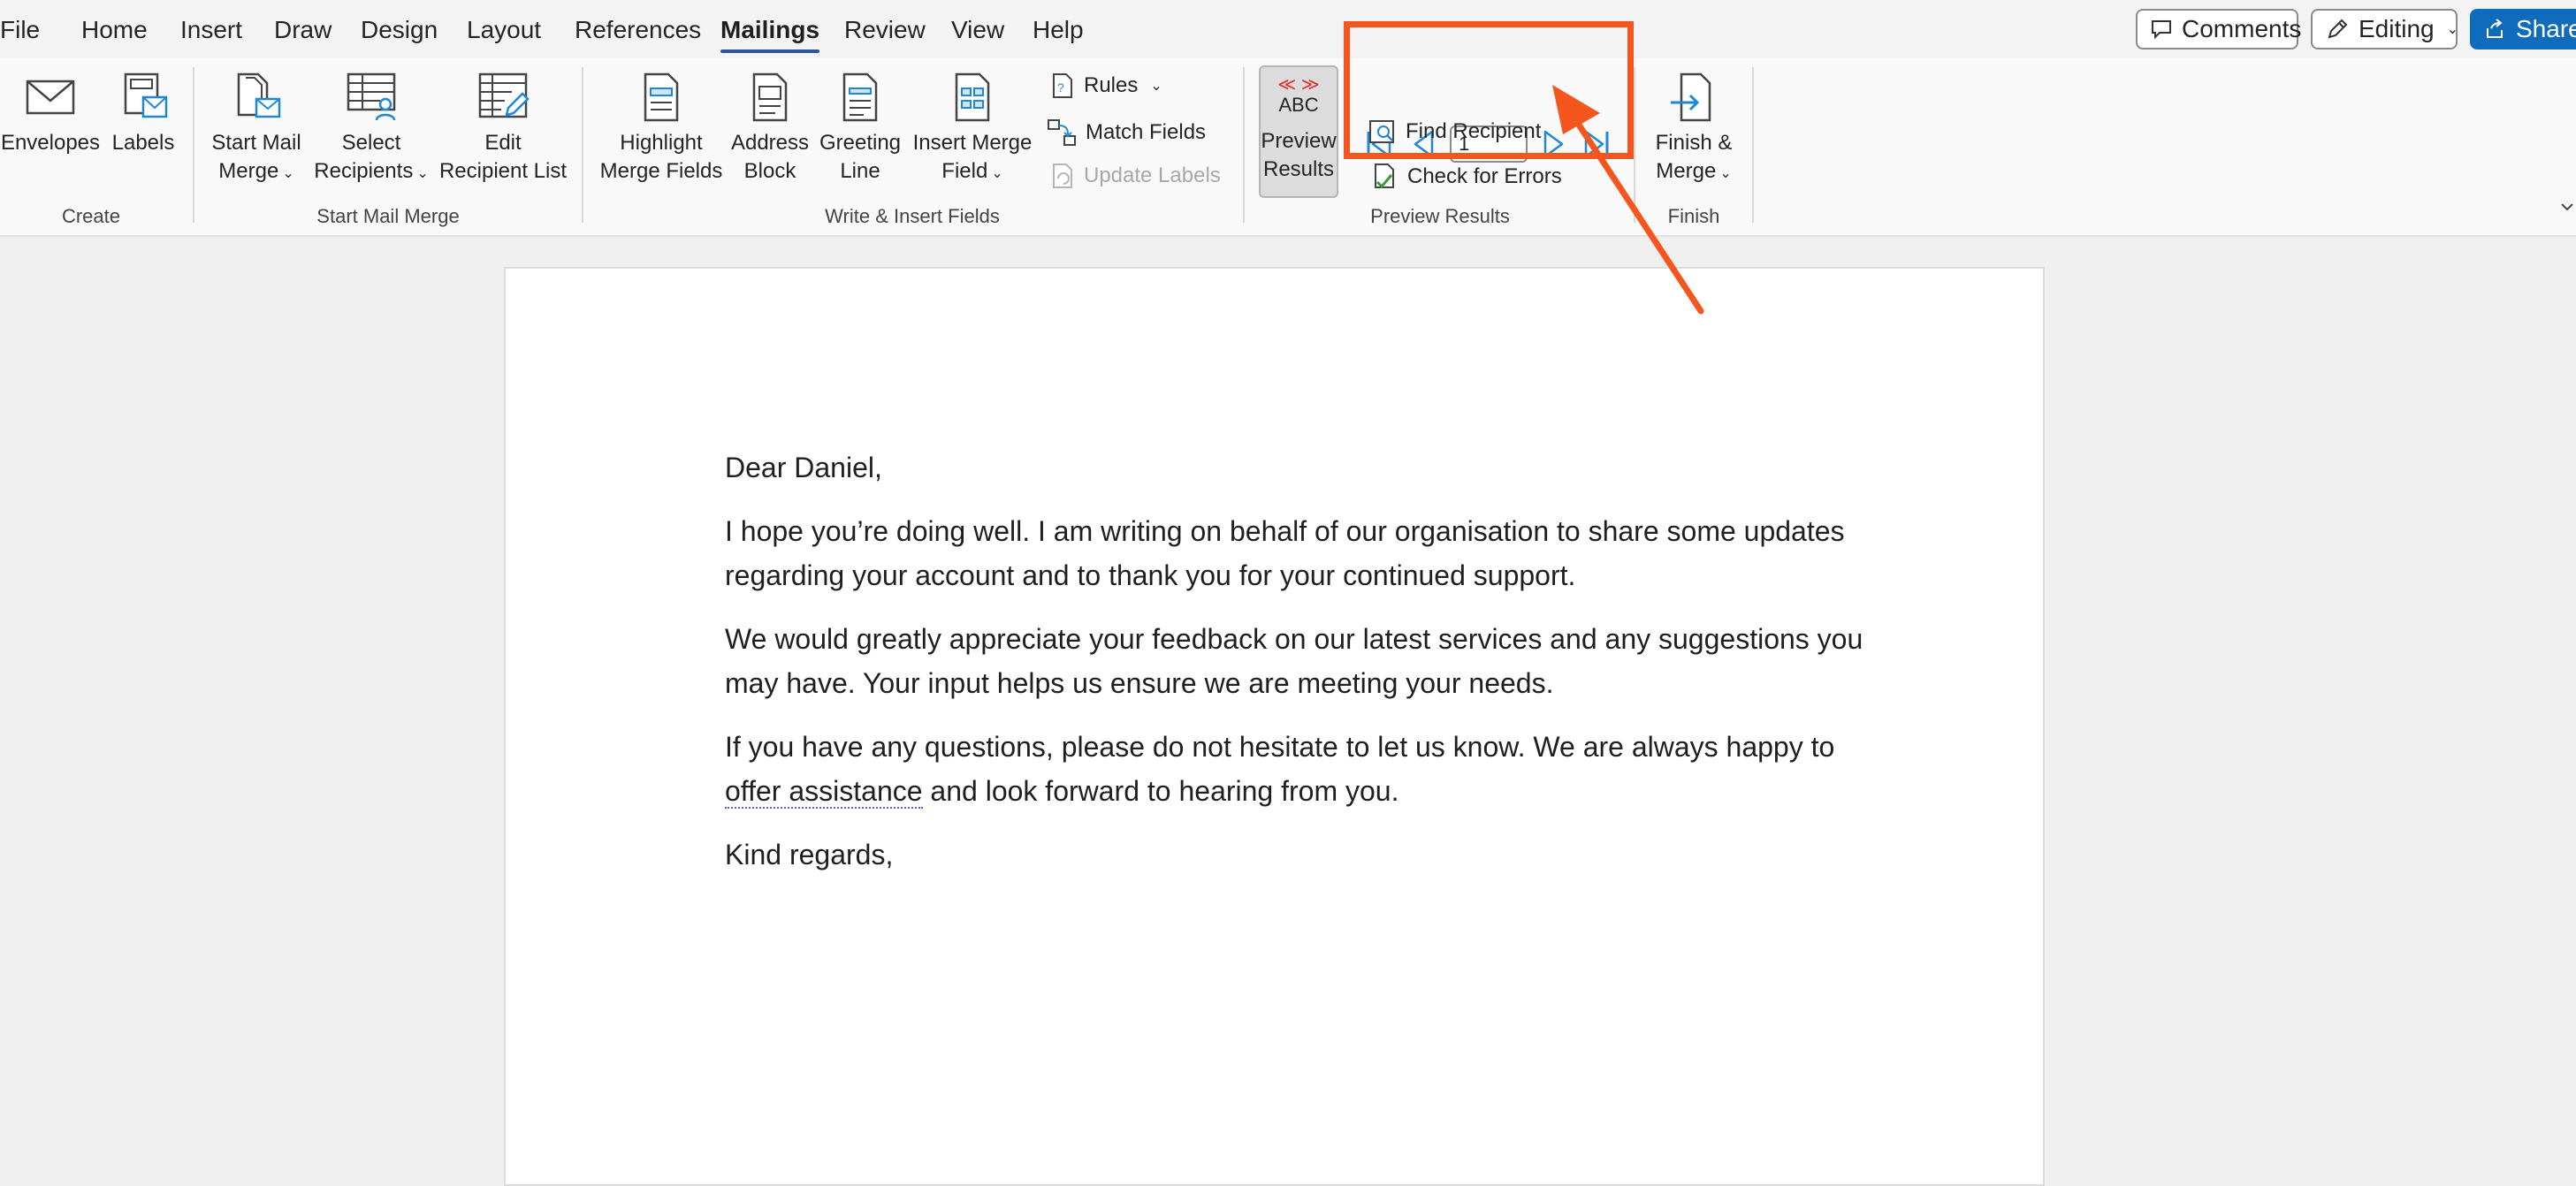 The width and height of the screenshot is (2576, 1186). Describe the element at coordinates (2338, 29) in the screenshot. I see `pencil-icon` at that location.